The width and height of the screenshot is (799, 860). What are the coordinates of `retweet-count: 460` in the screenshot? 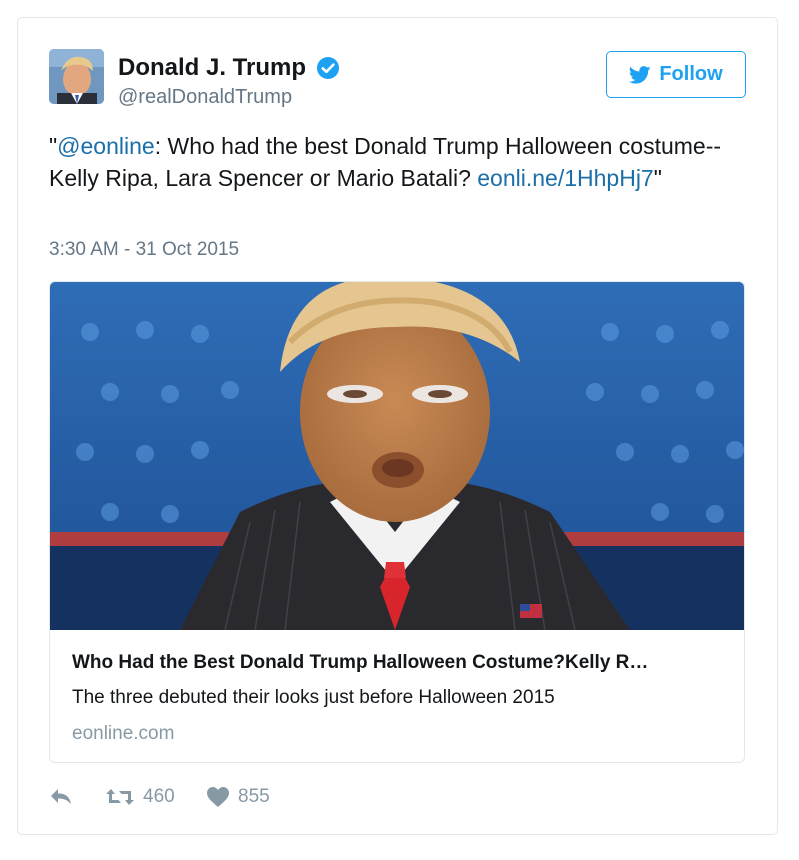 It's located at (159, 796).